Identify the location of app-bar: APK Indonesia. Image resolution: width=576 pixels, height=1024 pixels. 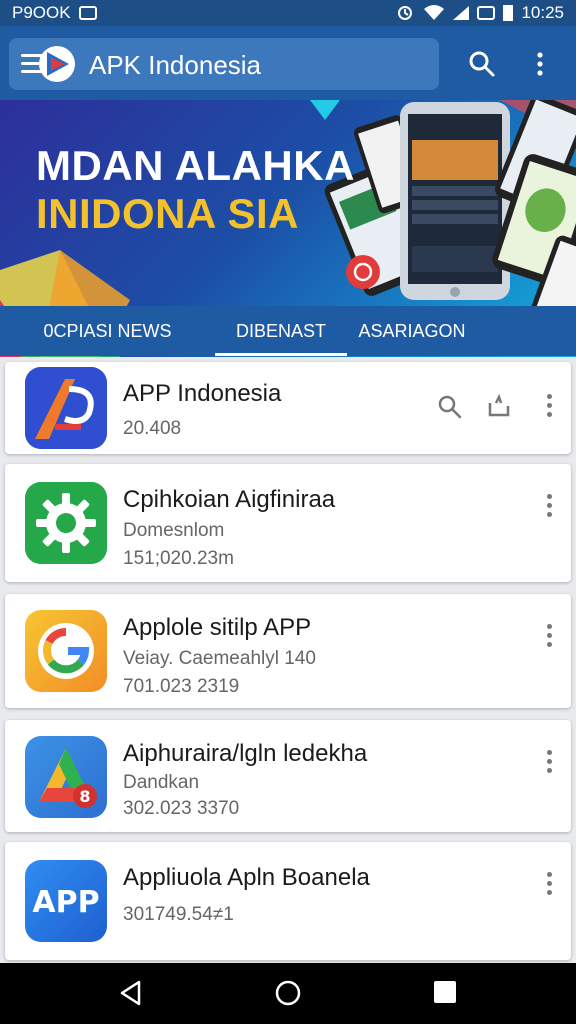
(288, 63).